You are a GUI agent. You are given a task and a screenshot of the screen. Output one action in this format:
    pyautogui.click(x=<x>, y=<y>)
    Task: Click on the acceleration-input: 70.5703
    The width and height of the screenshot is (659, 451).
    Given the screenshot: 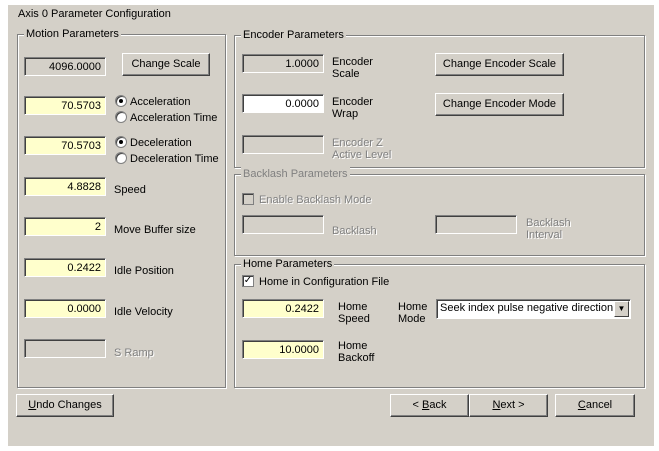 What is the action you would take?
    pyautogui.click(x=65, y=105)
    